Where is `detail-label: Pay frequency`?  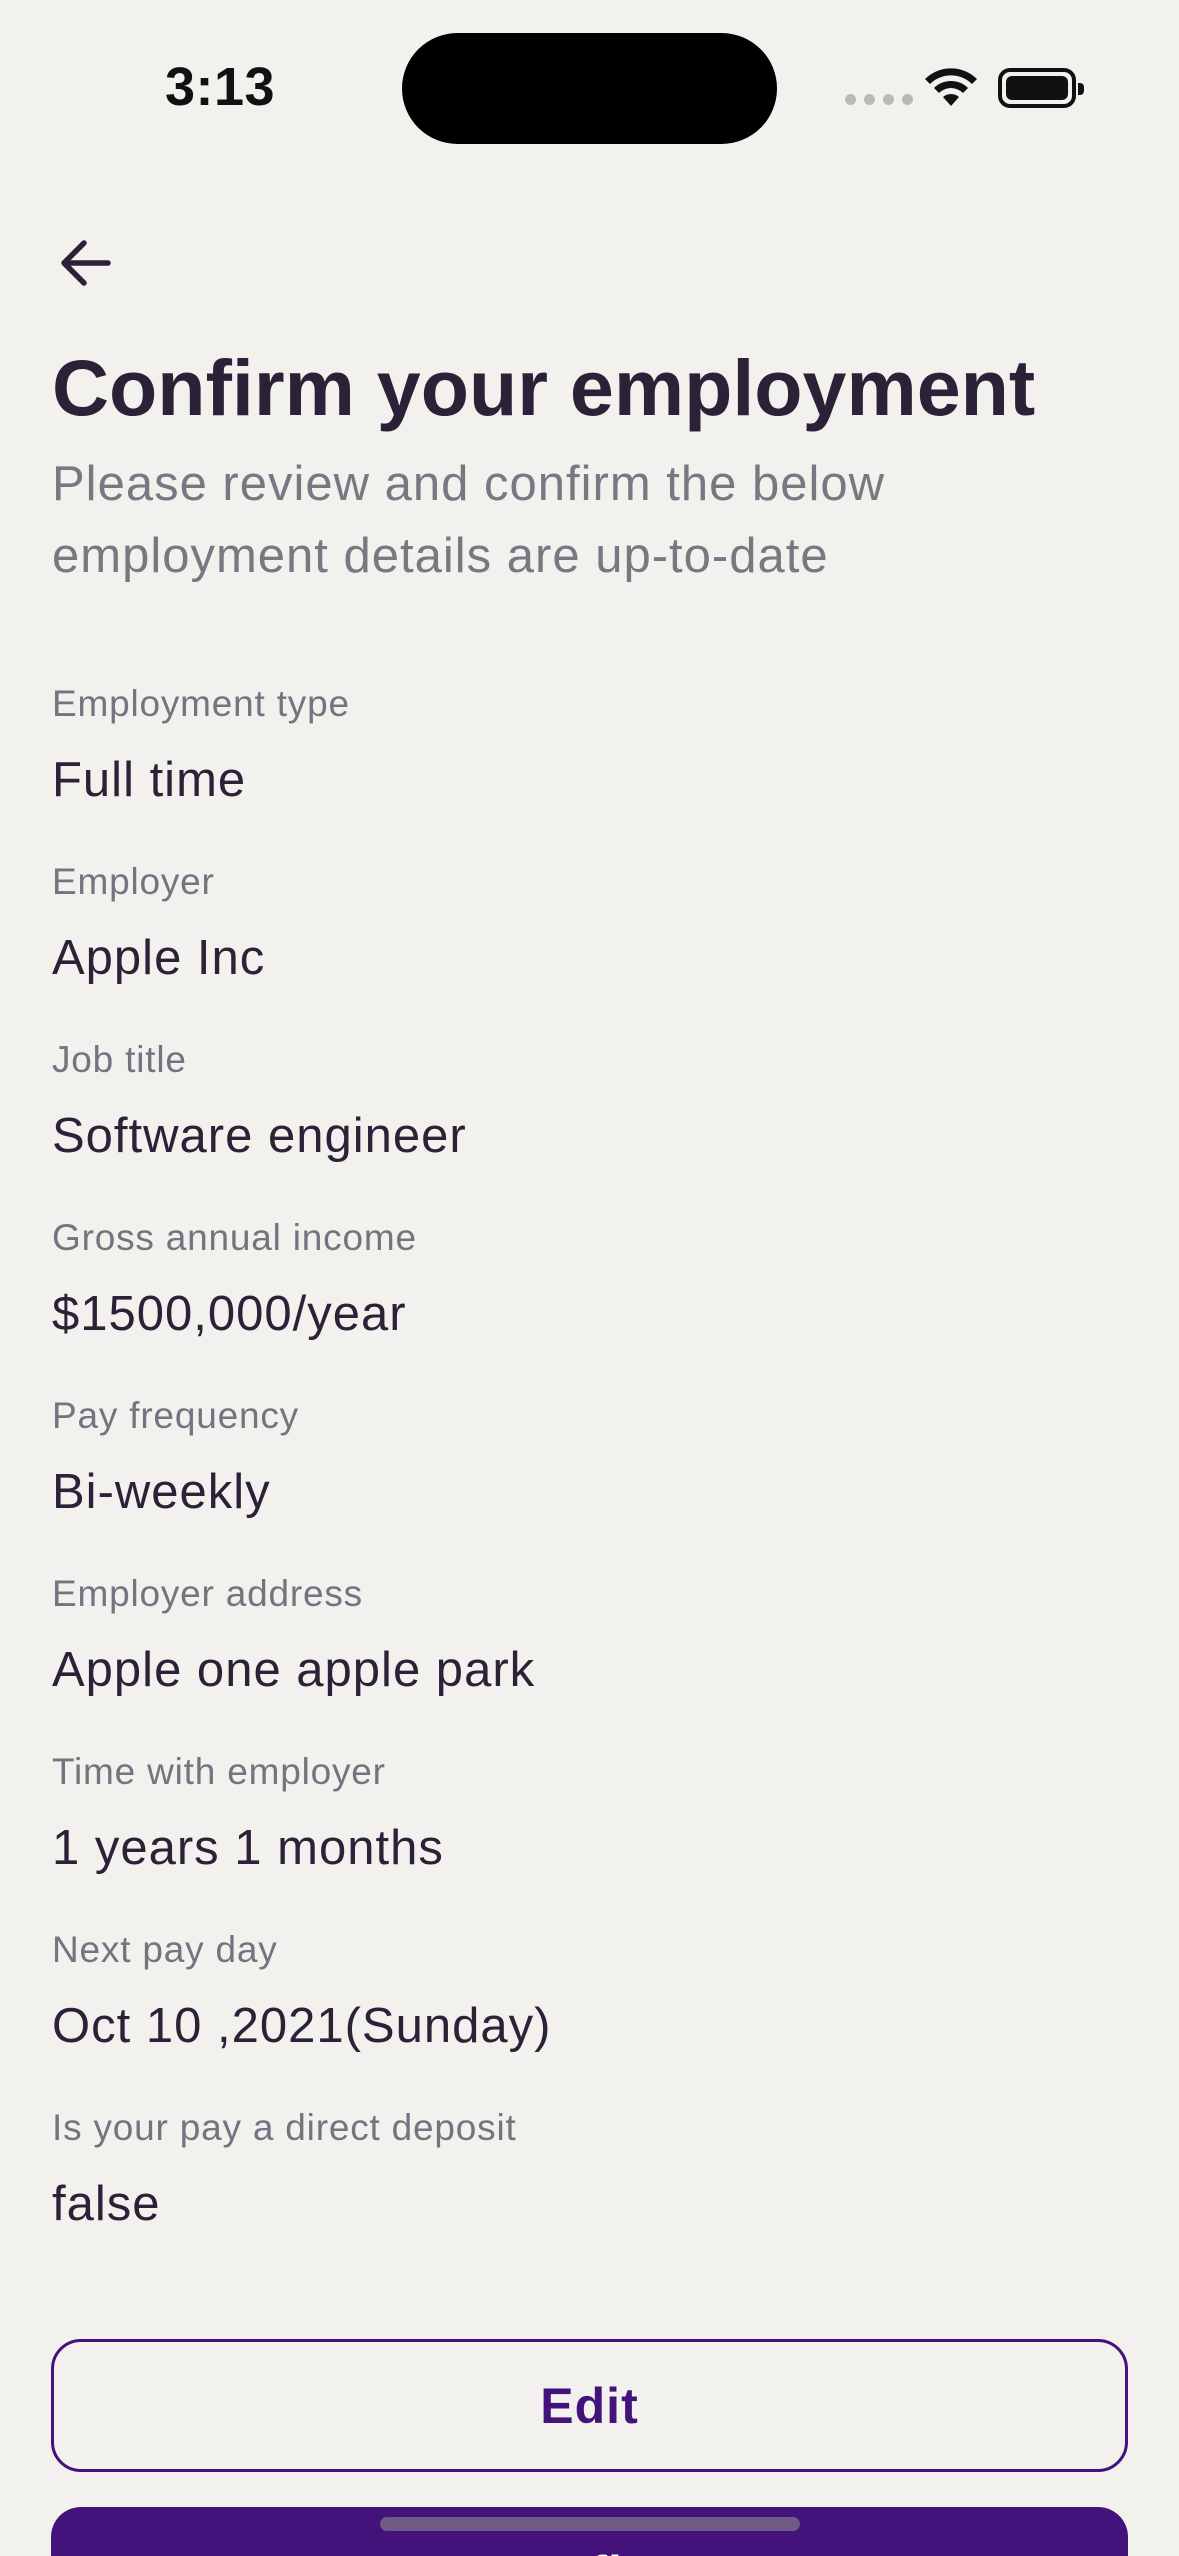 detail-label: Pay frequency is located at coordinates (175, 1415).